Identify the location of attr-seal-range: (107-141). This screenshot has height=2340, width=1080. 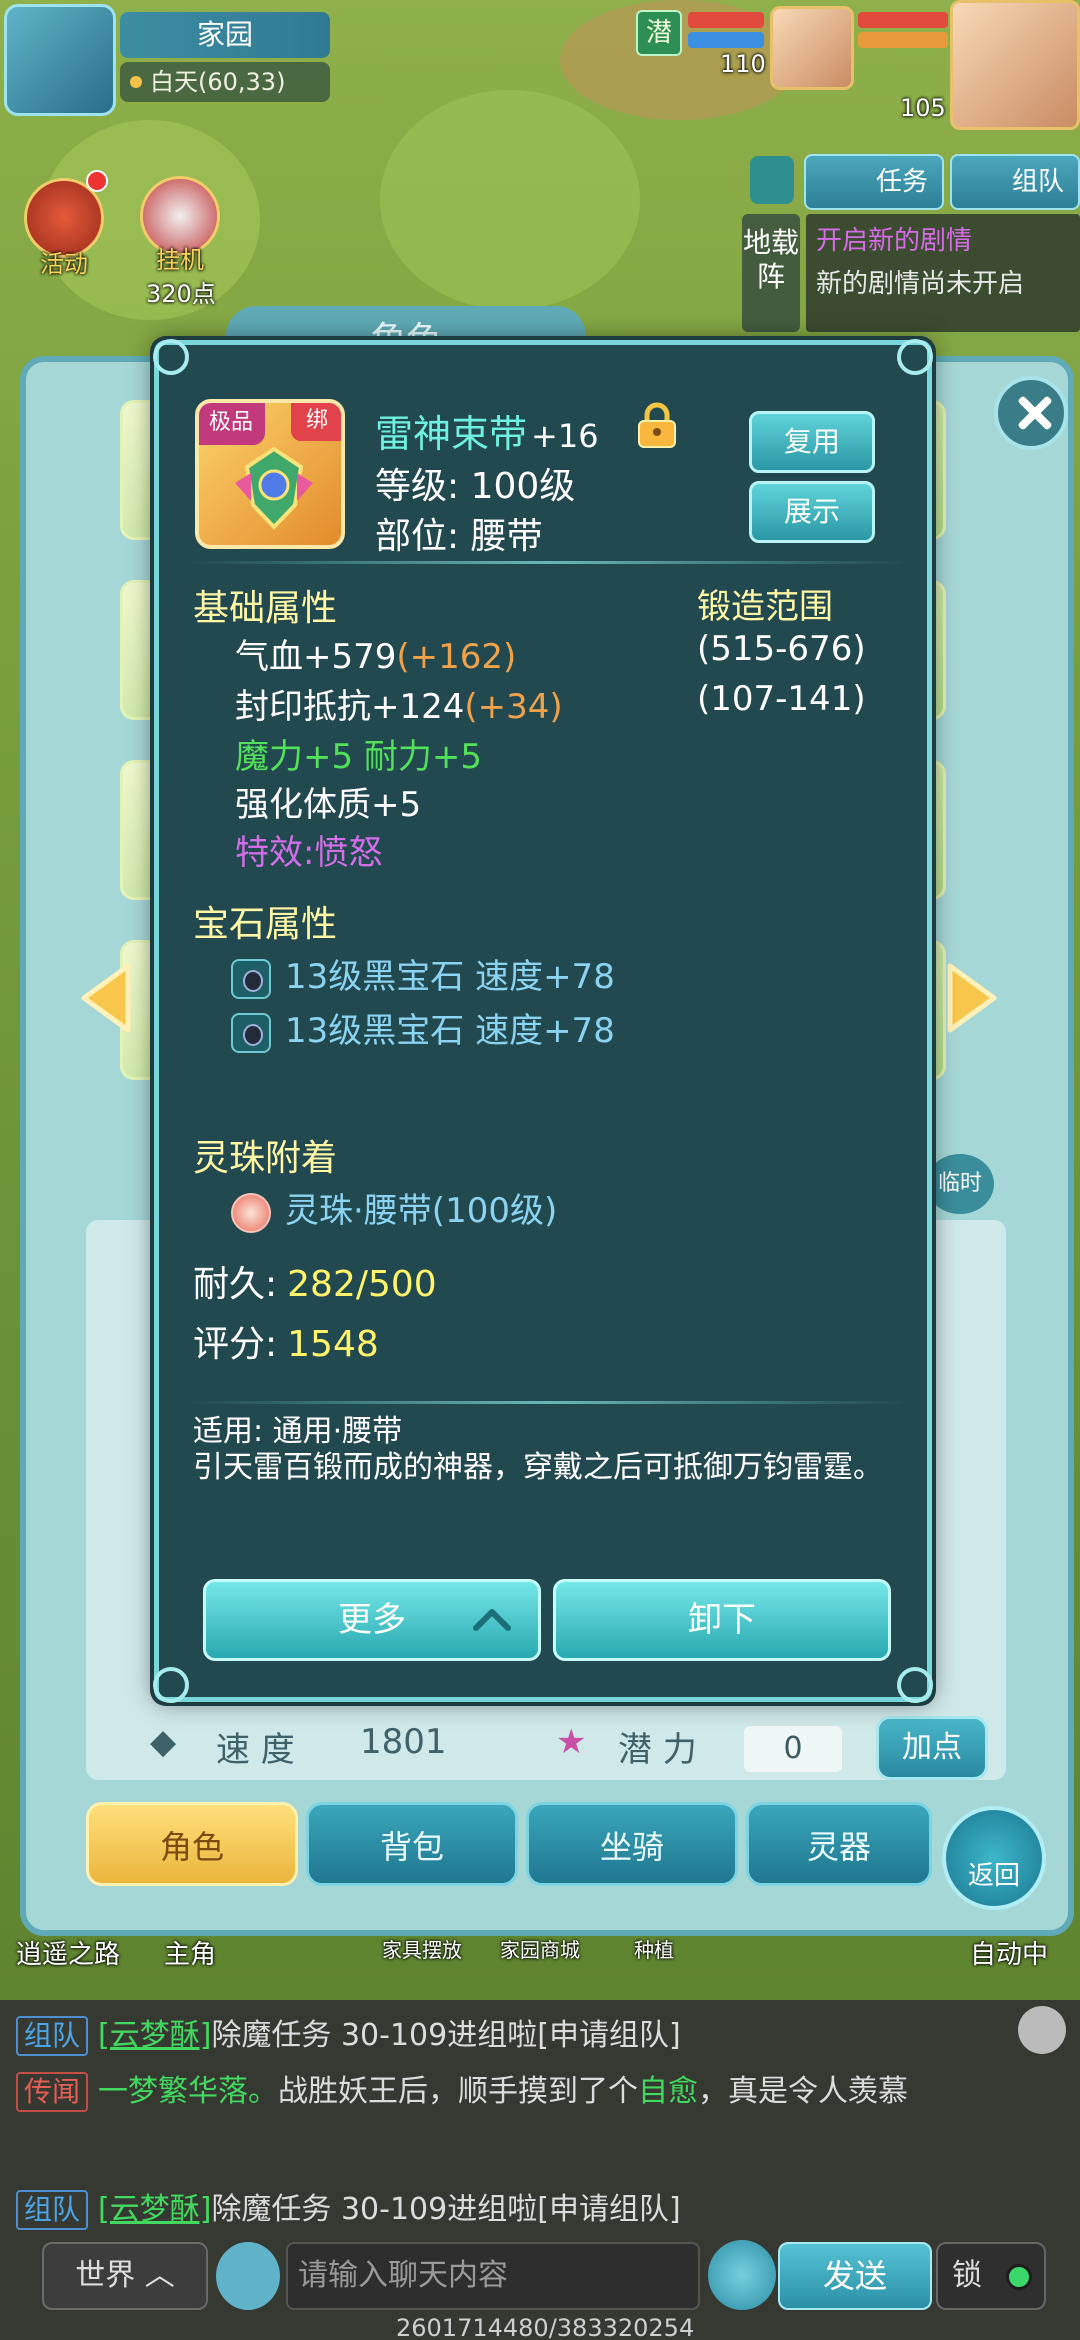
(781, 699).